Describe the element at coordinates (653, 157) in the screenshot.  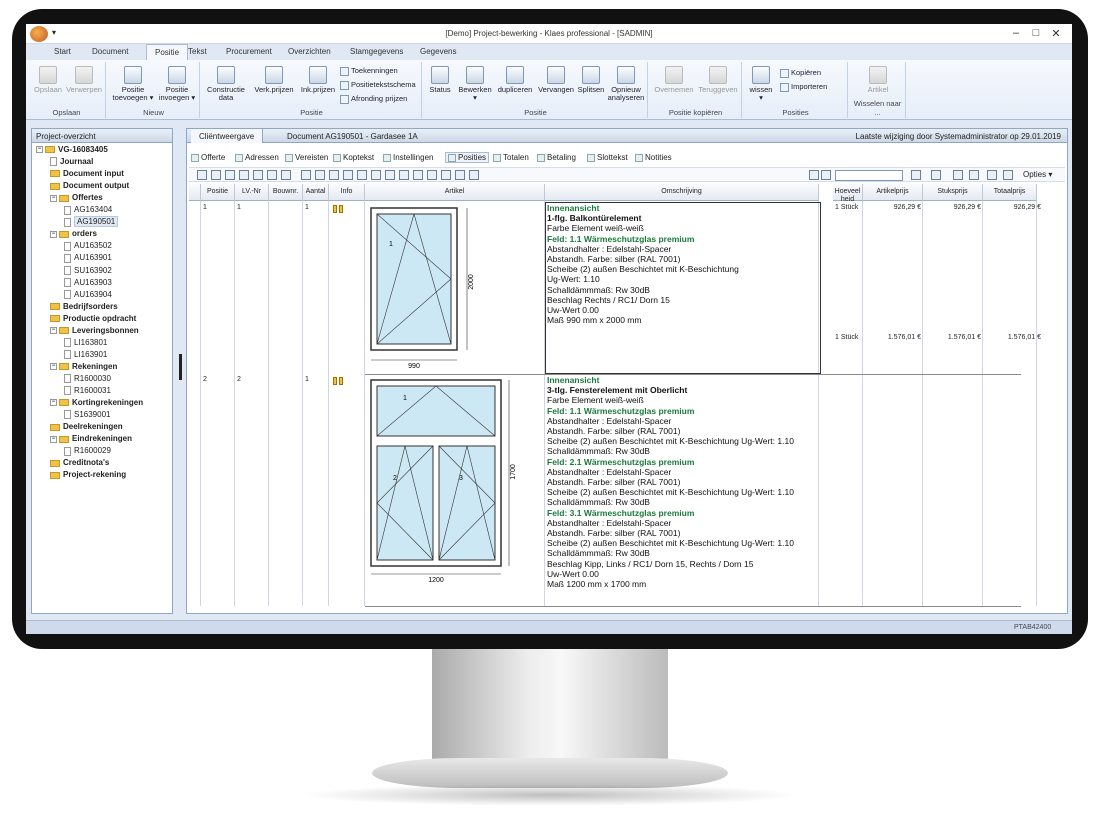
I see `subtab-notities: Notities` at that location.